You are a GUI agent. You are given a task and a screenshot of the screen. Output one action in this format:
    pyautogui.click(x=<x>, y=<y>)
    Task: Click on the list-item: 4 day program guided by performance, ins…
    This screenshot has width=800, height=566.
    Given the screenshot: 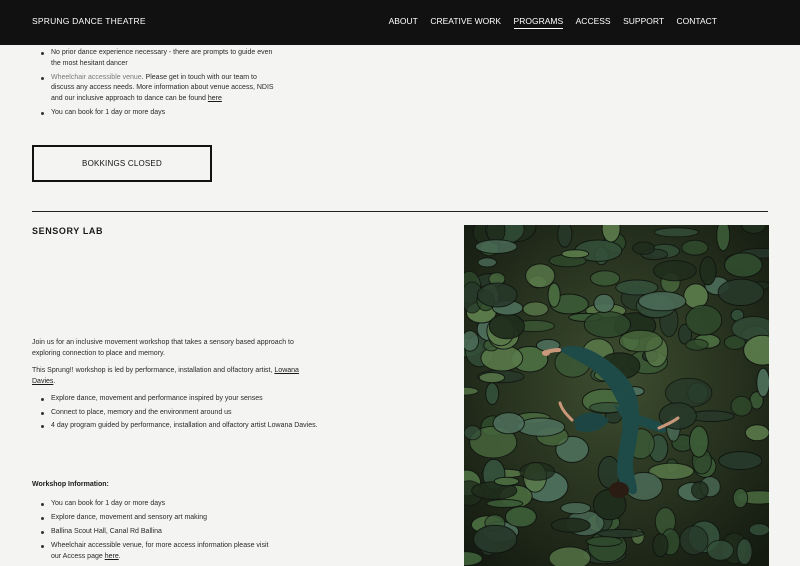 What is the action you would take?
    pyautogui.click(x=192, y=426)
    